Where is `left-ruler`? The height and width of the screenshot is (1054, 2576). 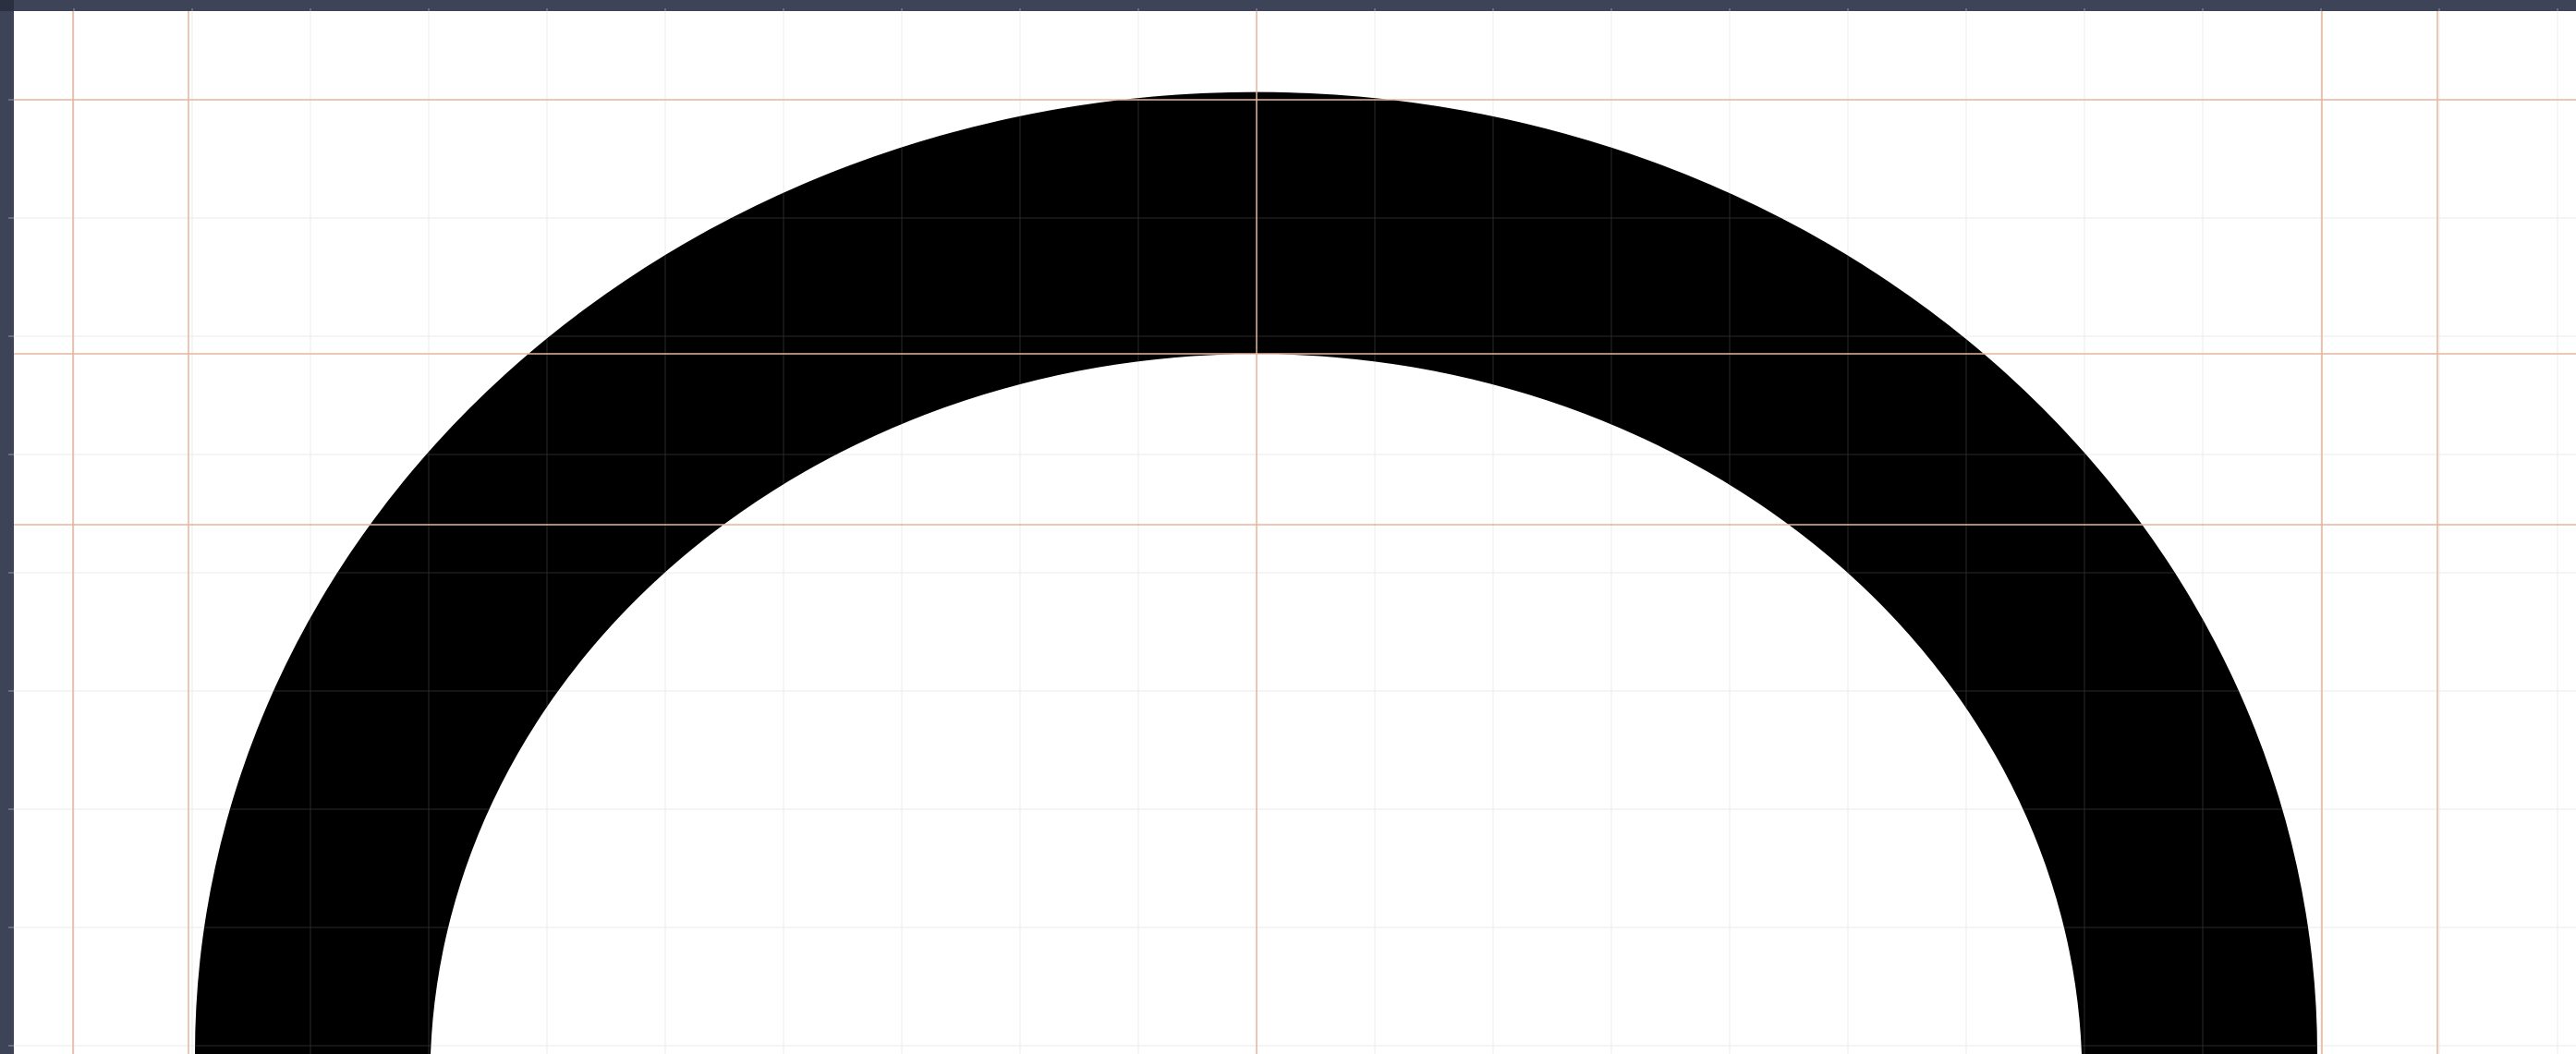
left-ruler is located at coordinates (7, 527).